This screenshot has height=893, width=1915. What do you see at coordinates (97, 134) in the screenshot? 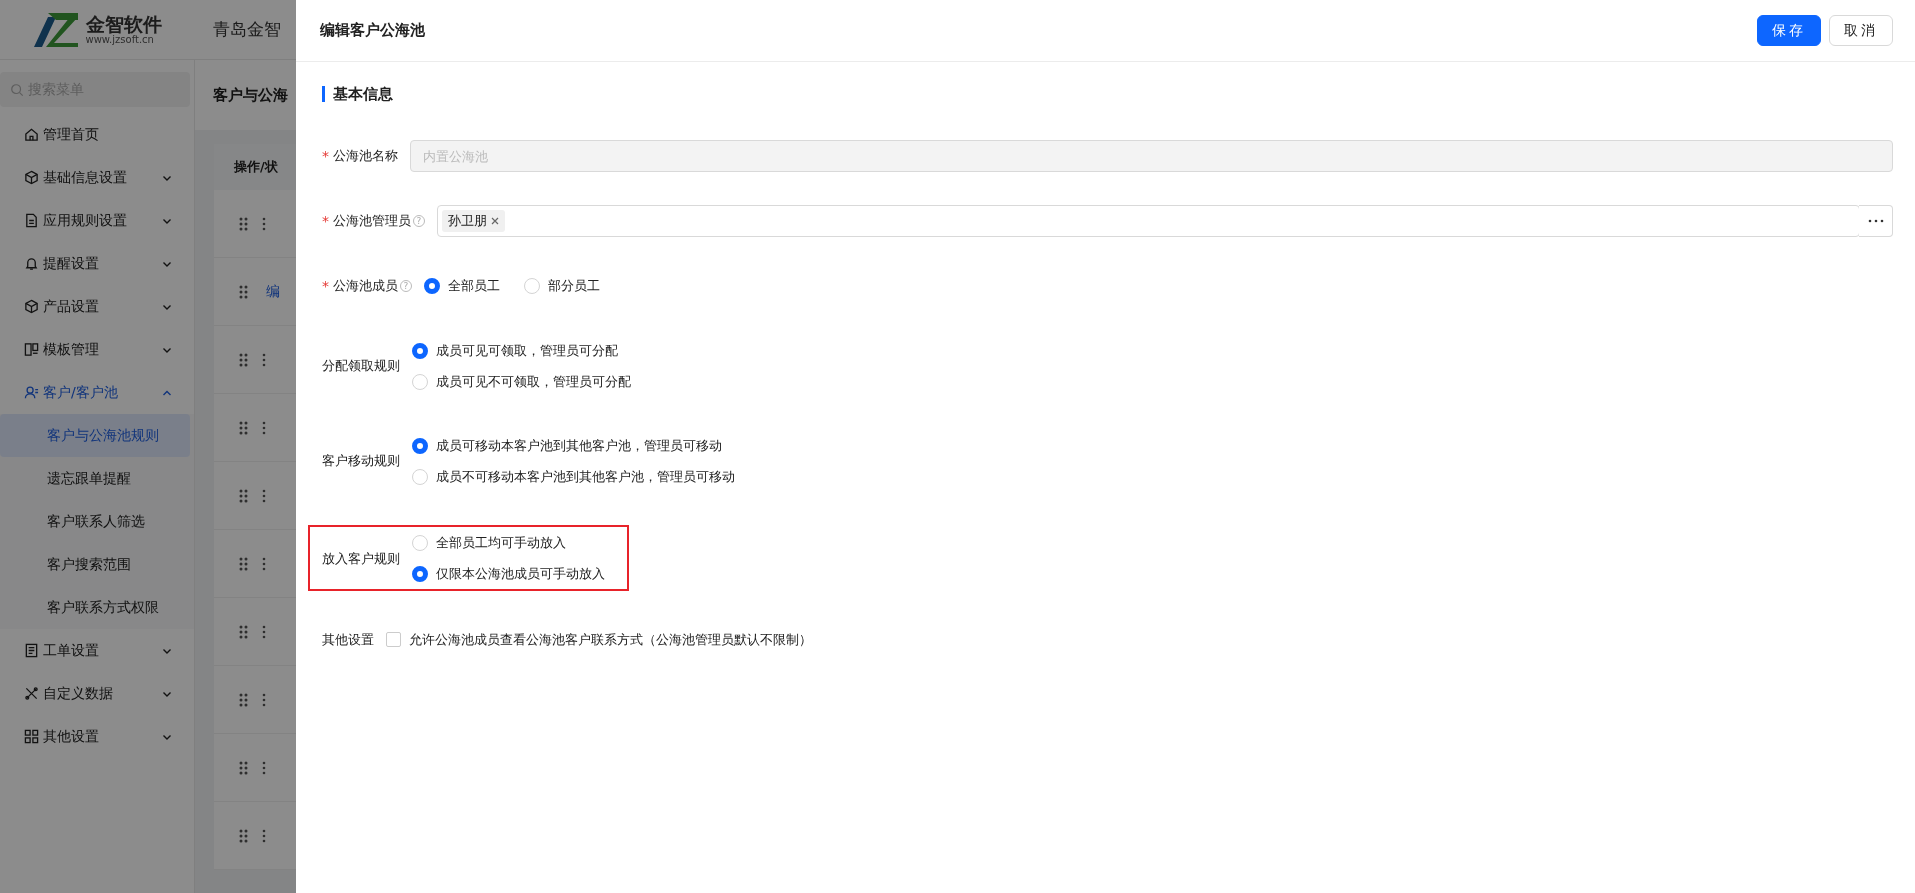
I see `sidebar-item: 管理首页` at bounding box center [97, 134].